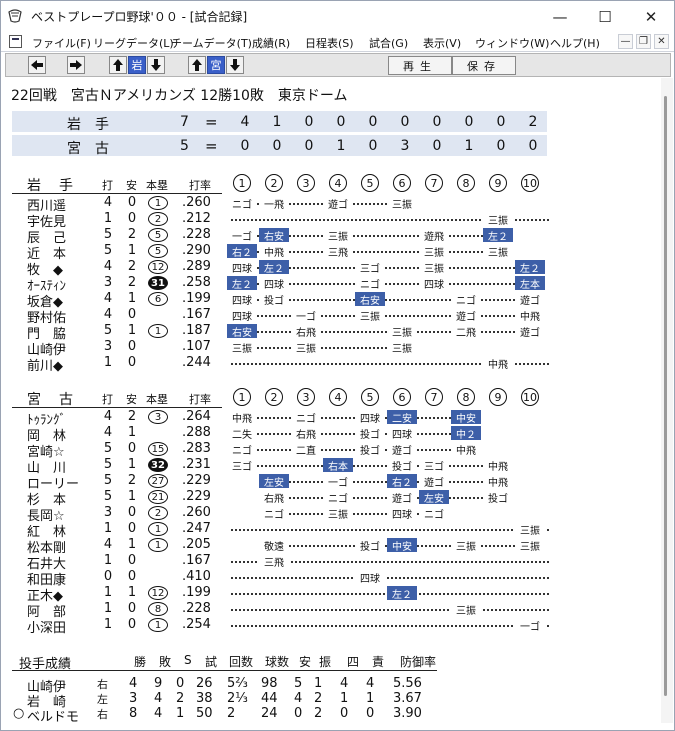  Describe the element at coordinates (15, 41) in the screenshot. I see `document-icon` at that location.